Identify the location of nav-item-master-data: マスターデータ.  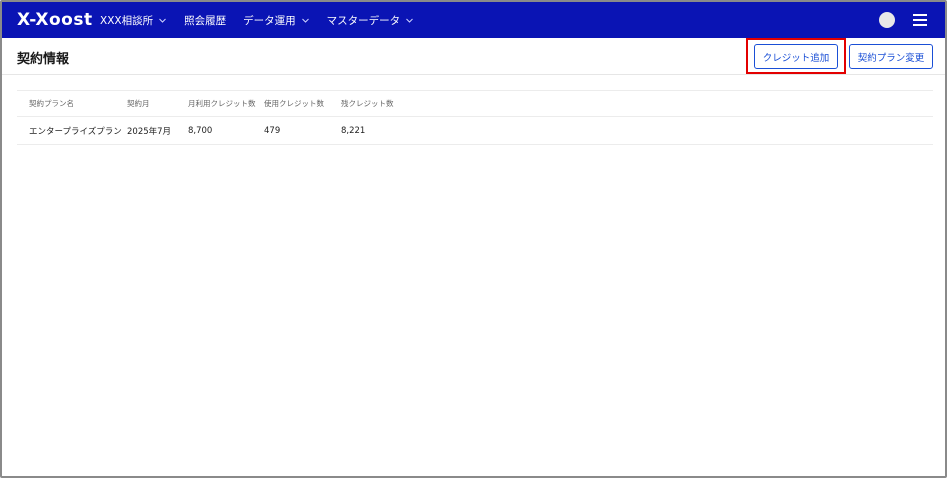
(371, 20).